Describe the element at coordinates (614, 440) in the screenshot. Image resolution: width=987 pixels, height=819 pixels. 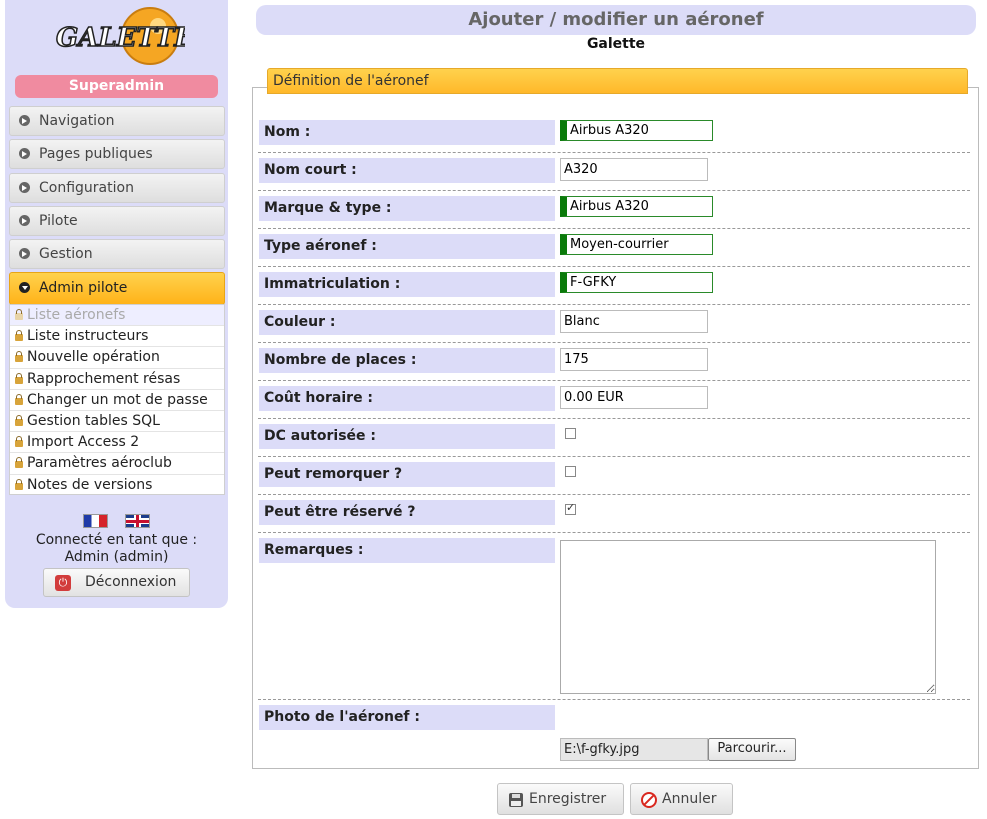
I see `row-dc-autorisee: DC autorisée :` at that location.